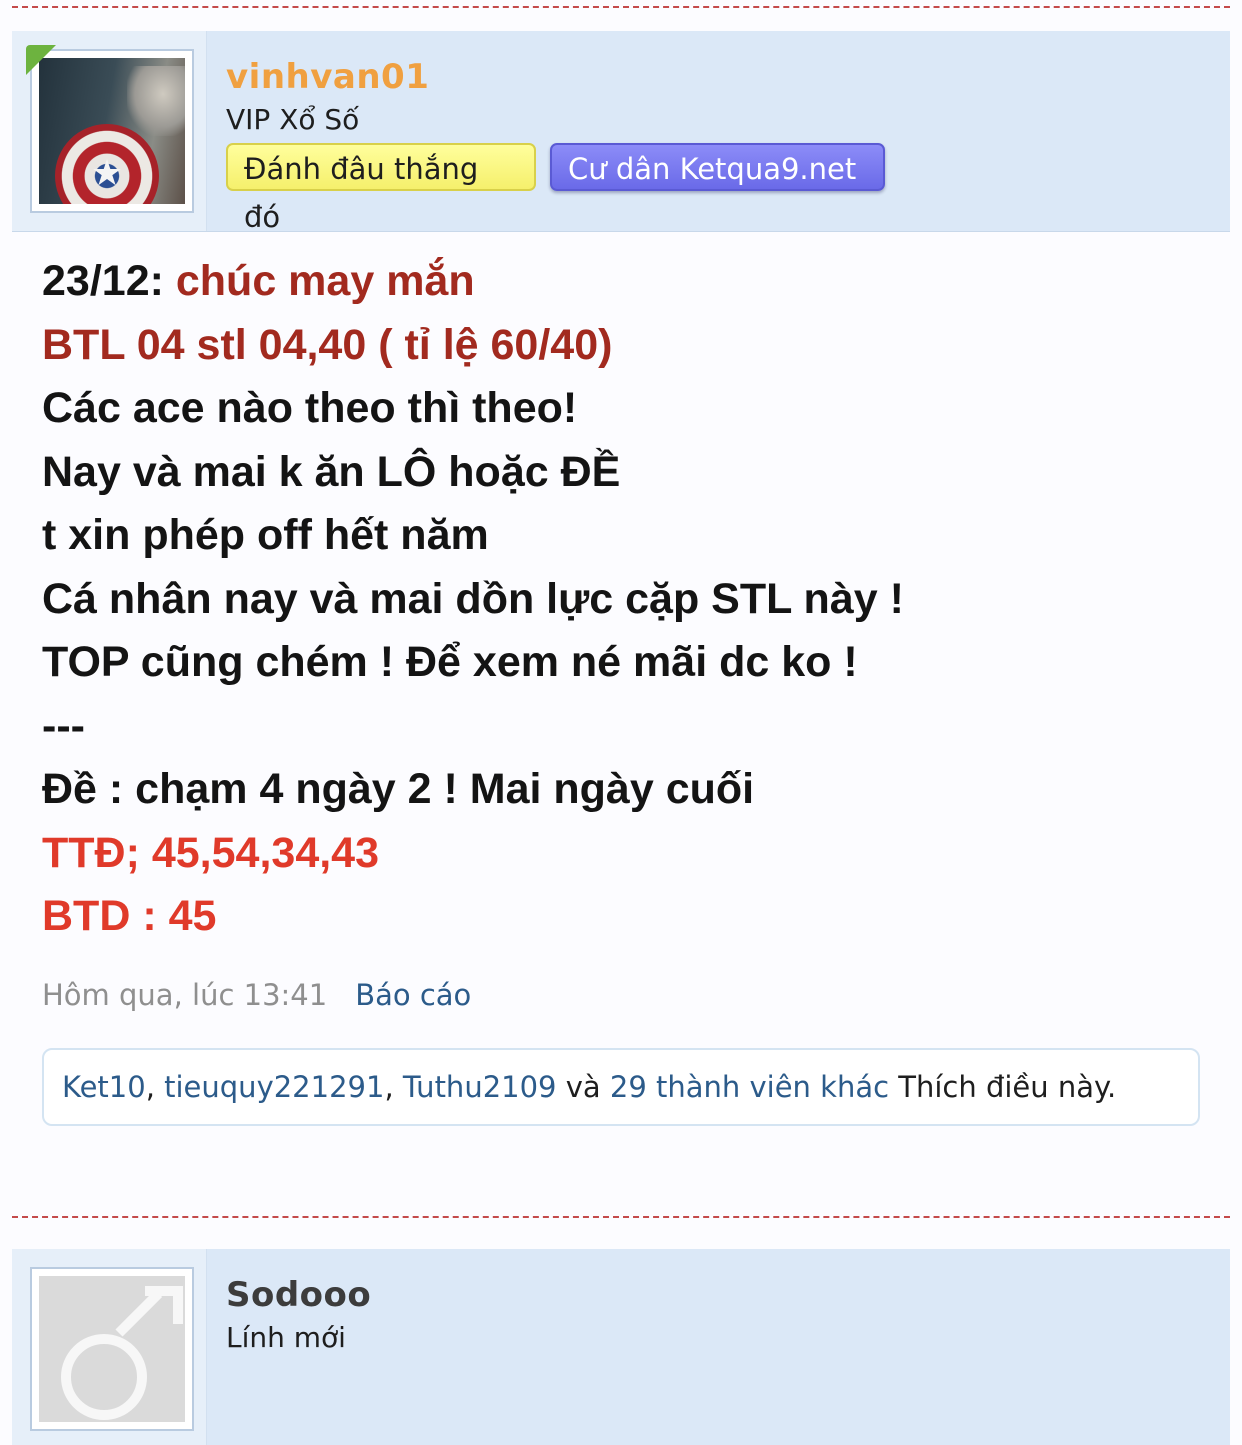 The width and height of the screenshot is (1242, 1445). Describe the element at coordinates (310, 408) in the screenshot. I see `post-line: Các ace nào theo thì theo!` at that location.